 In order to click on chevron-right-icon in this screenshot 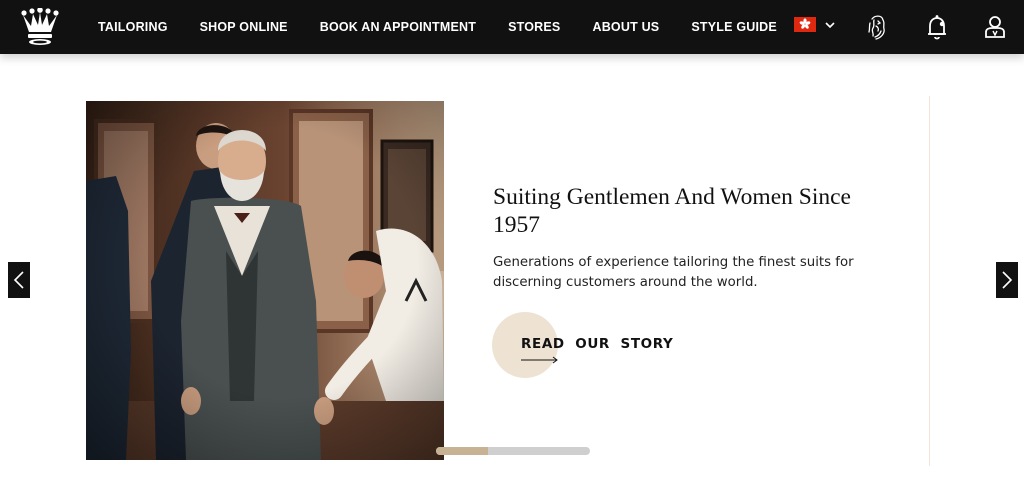, I will do `click(1007, 280)`.